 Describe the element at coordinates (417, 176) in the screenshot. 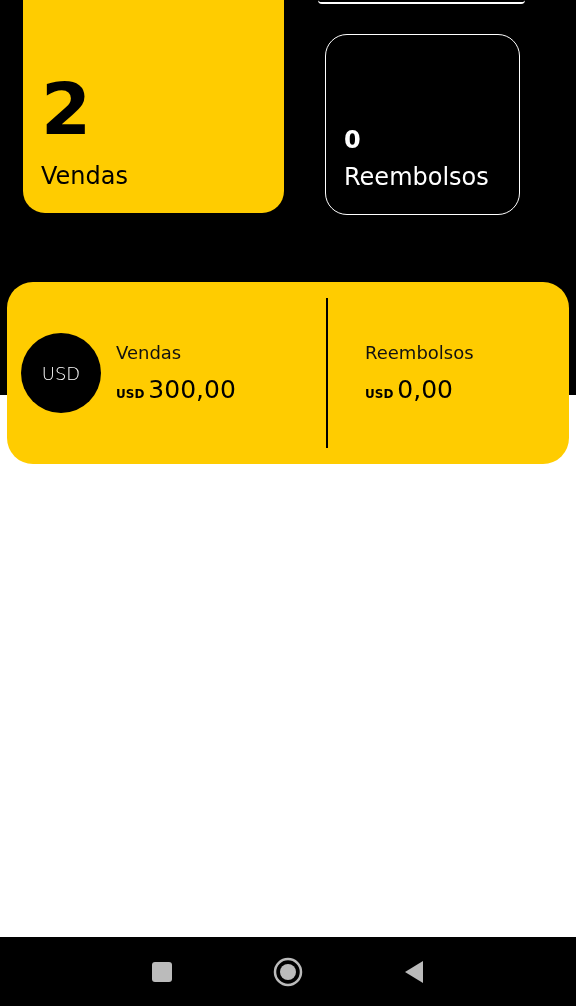

I see `stat-label: Reembolsos` at that location.